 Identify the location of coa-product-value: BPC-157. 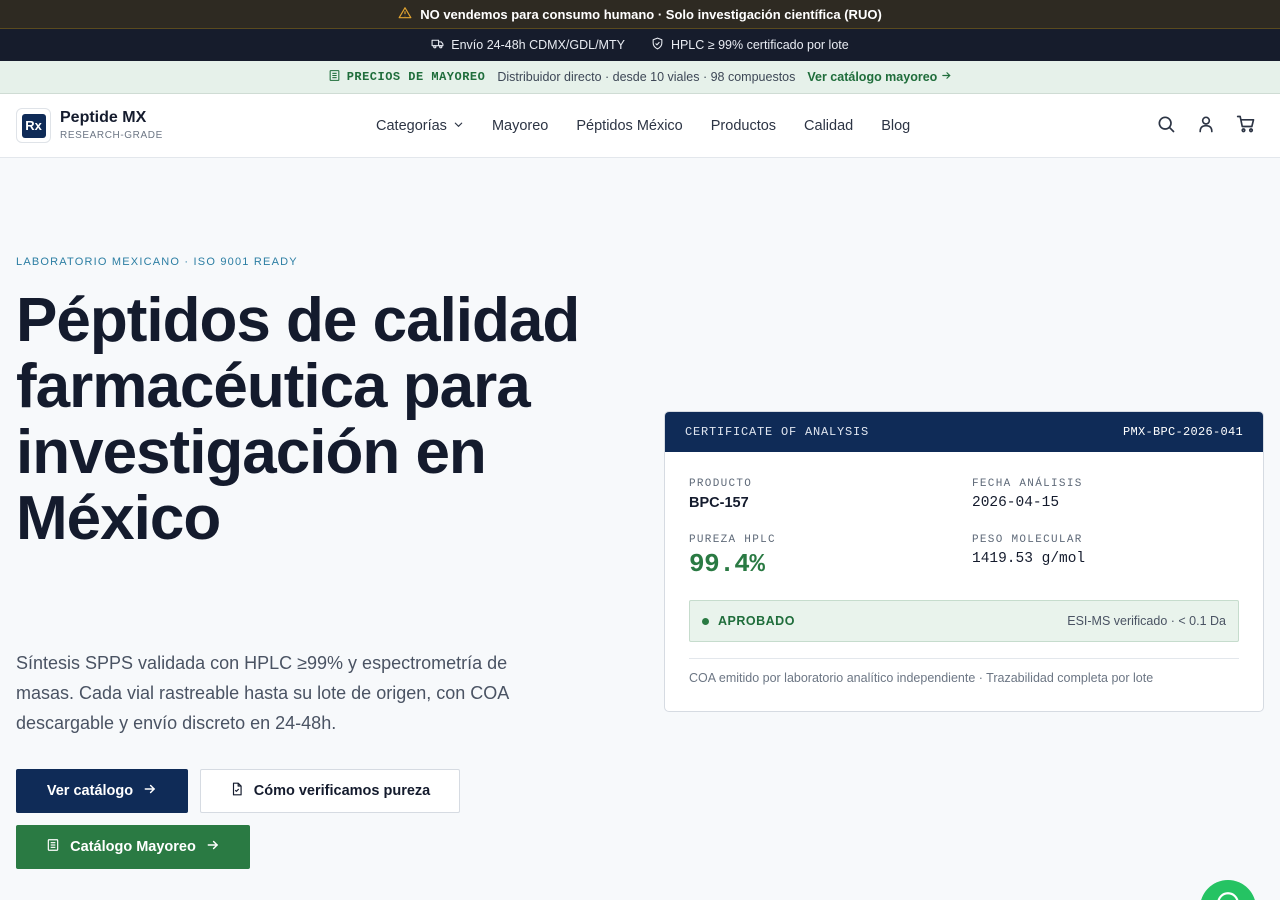
(719, 503).